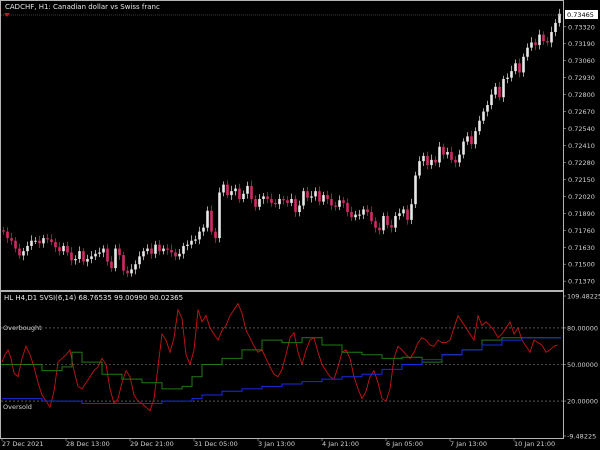  I want to click on time-label: 29 Dec 21:00, so click(152, 444).